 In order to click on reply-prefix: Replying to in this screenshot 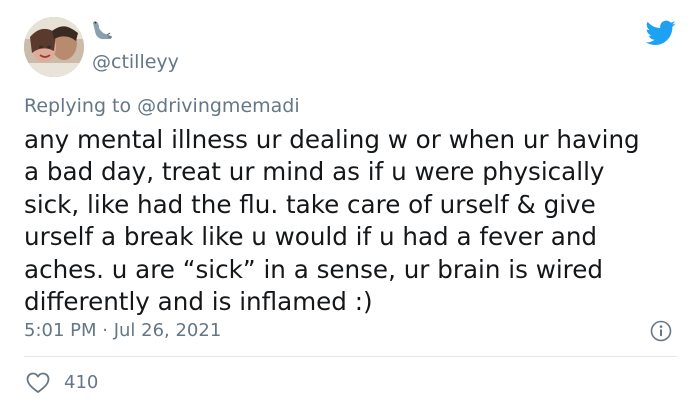, I will do `click(81, 106)`.